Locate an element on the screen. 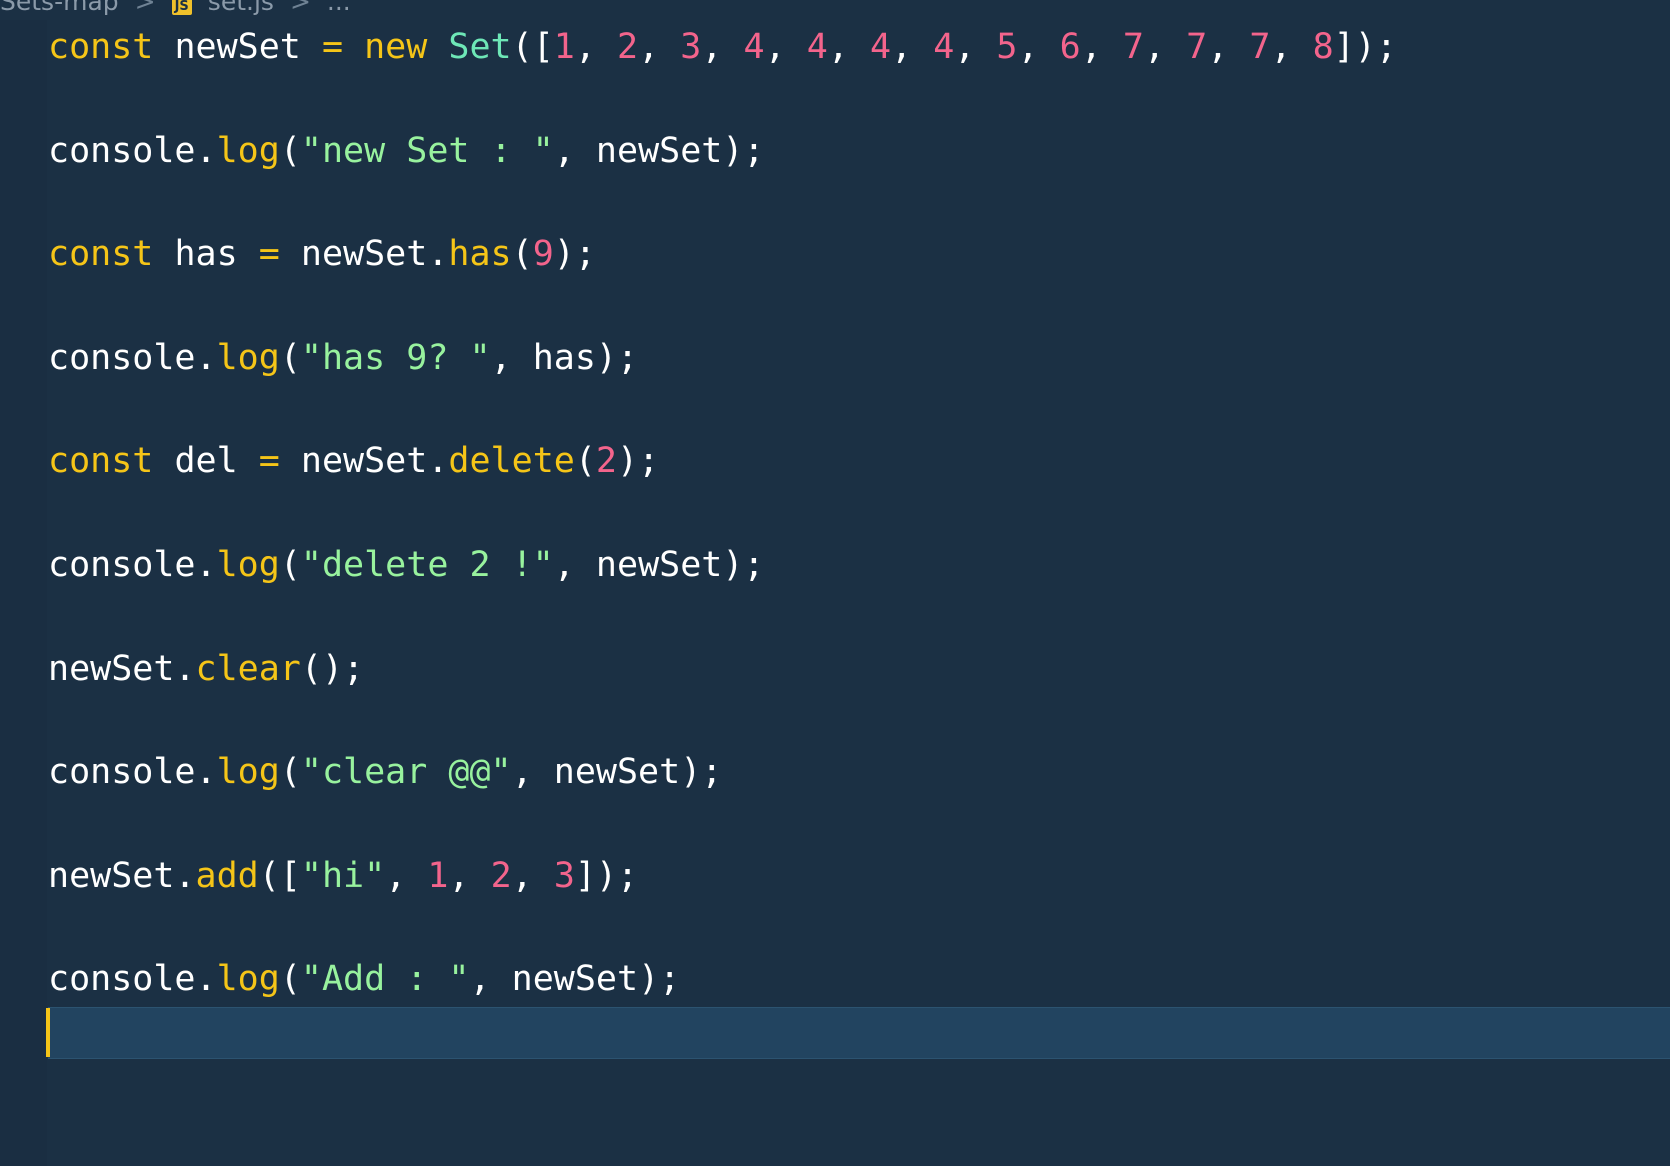 This screenshot has width=1670, height=1166. number-literal: 5 is located at coordinates (1007, 47).